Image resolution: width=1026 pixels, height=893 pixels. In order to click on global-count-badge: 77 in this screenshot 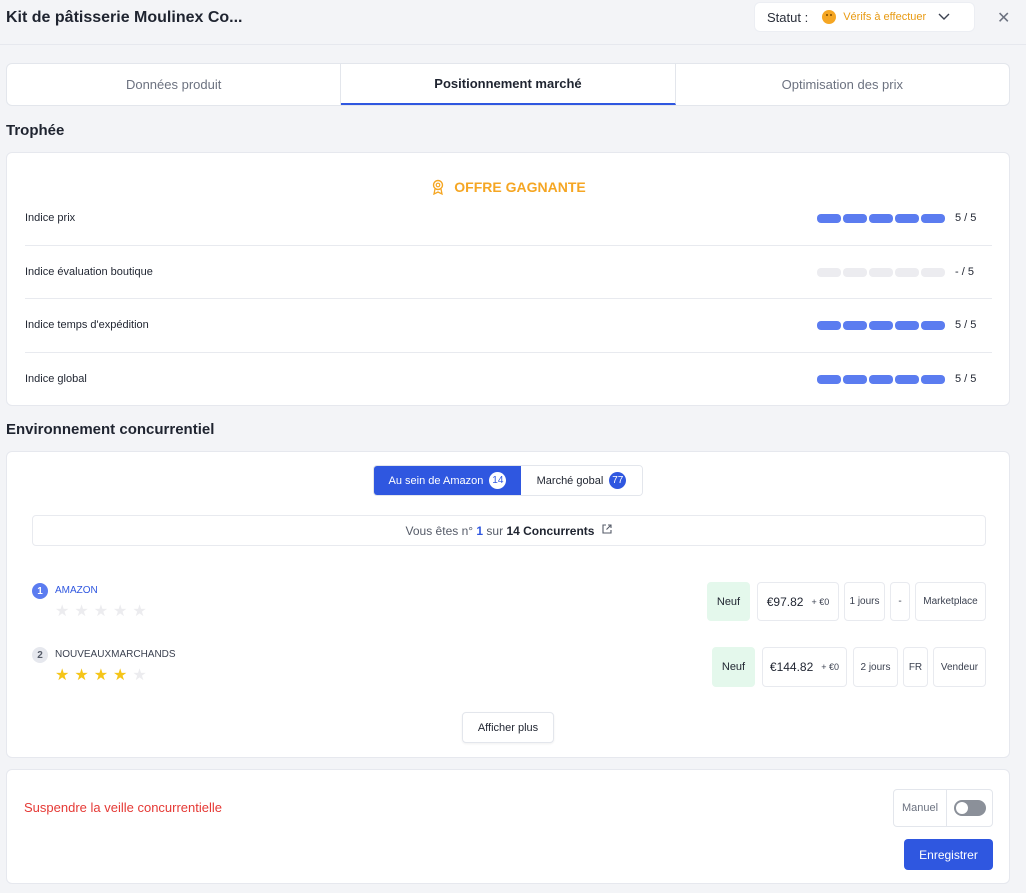, I will do `click(618, 480)`.